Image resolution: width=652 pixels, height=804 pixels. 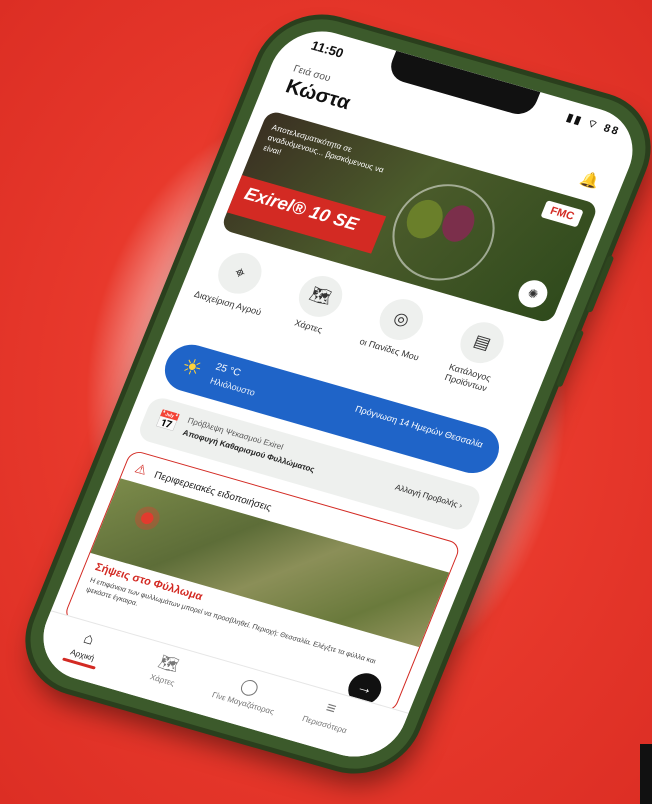 What do you see at coordinates (468, 377) in the screenshot?
I see `quick-action-label: Κατάλογος Προϊόντων` at bounding box center [468, 377].